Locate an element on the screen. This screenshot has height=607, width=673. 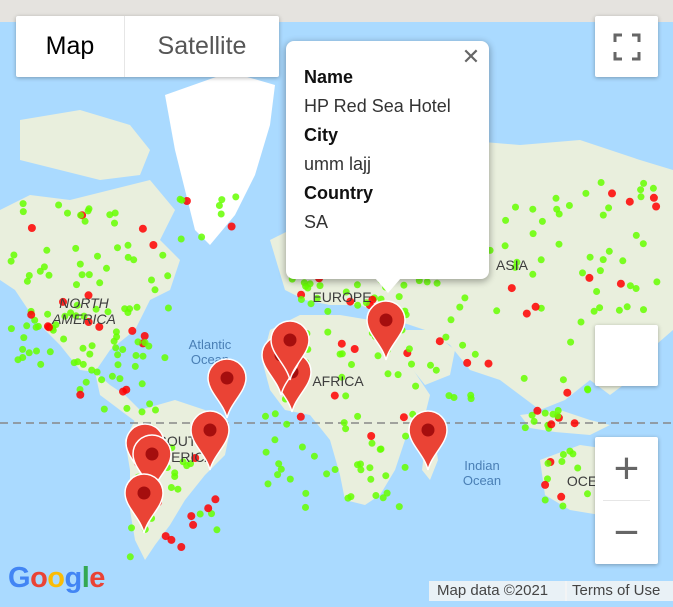
map-type-map-button: Map is located at coordinates (70, 46).